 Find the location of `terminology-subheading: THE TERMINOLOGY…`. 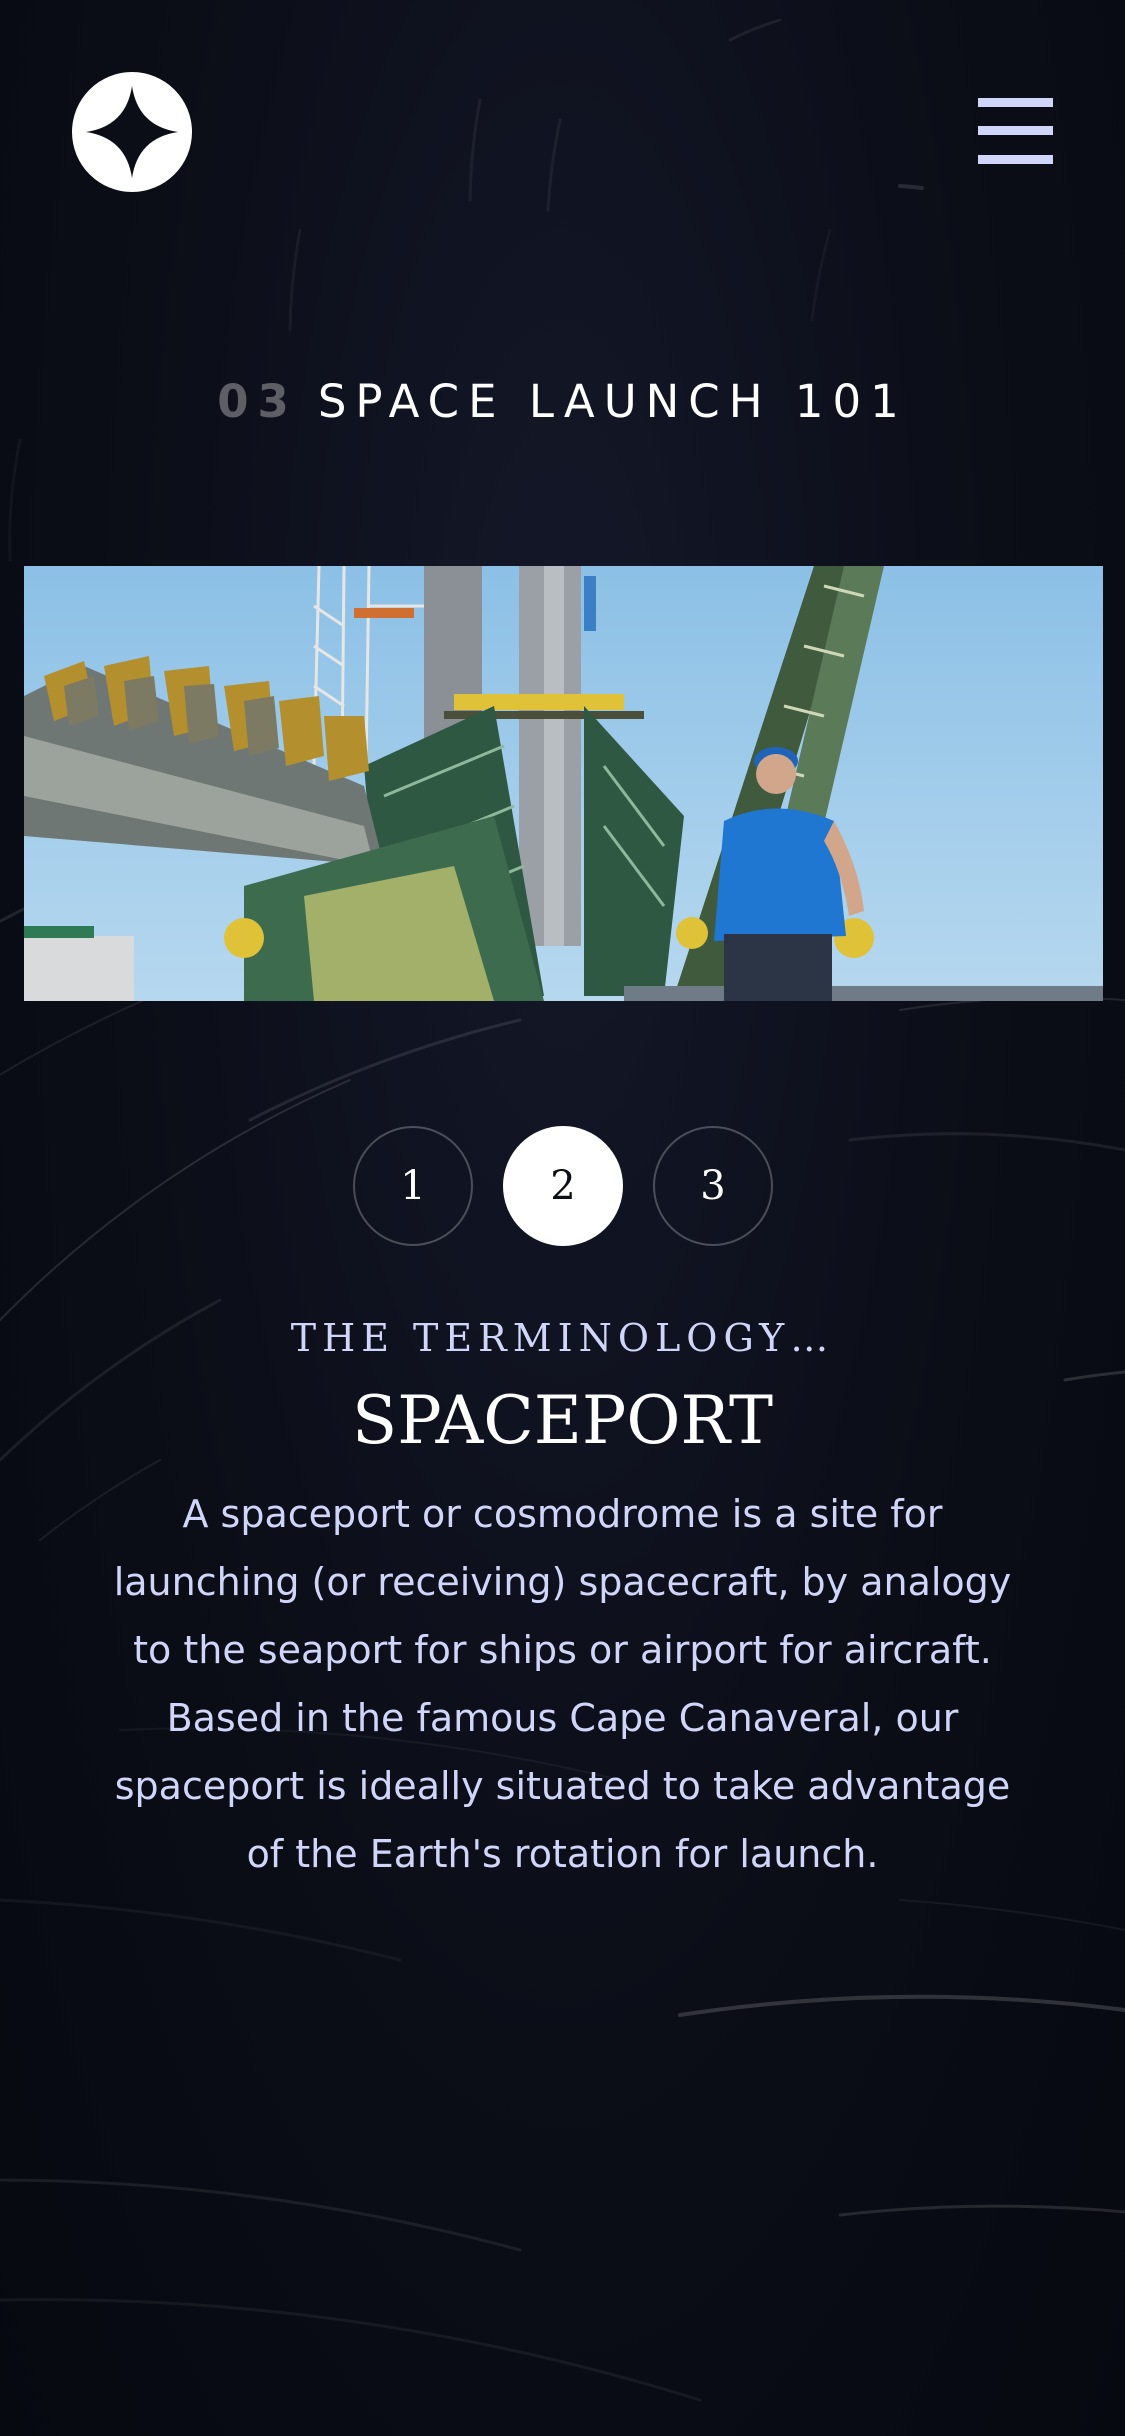

terminology-subheading: THE TERMINOLOGY… is located at coordinates (562, 1338).